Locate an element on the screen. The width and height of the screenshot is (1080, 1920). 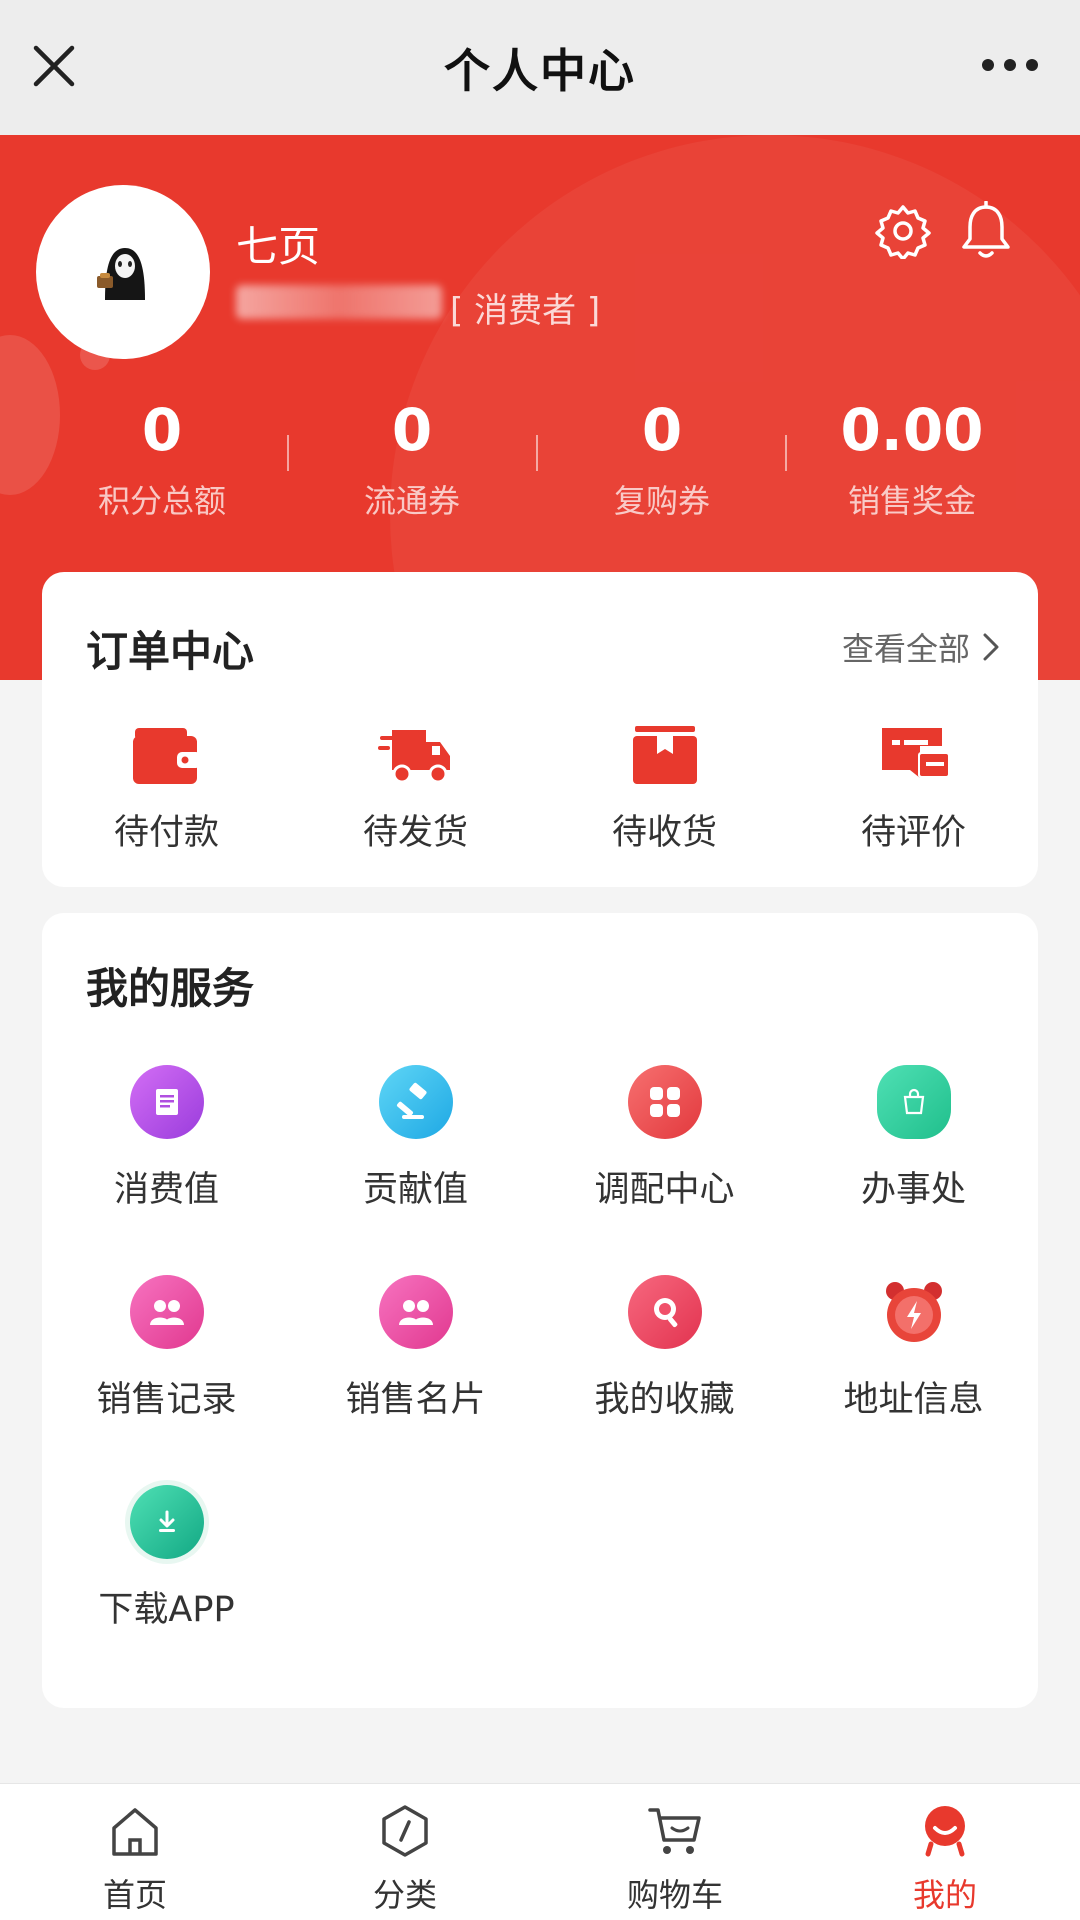
stat-label: 积分总额 is located at coordinates (161, 501).